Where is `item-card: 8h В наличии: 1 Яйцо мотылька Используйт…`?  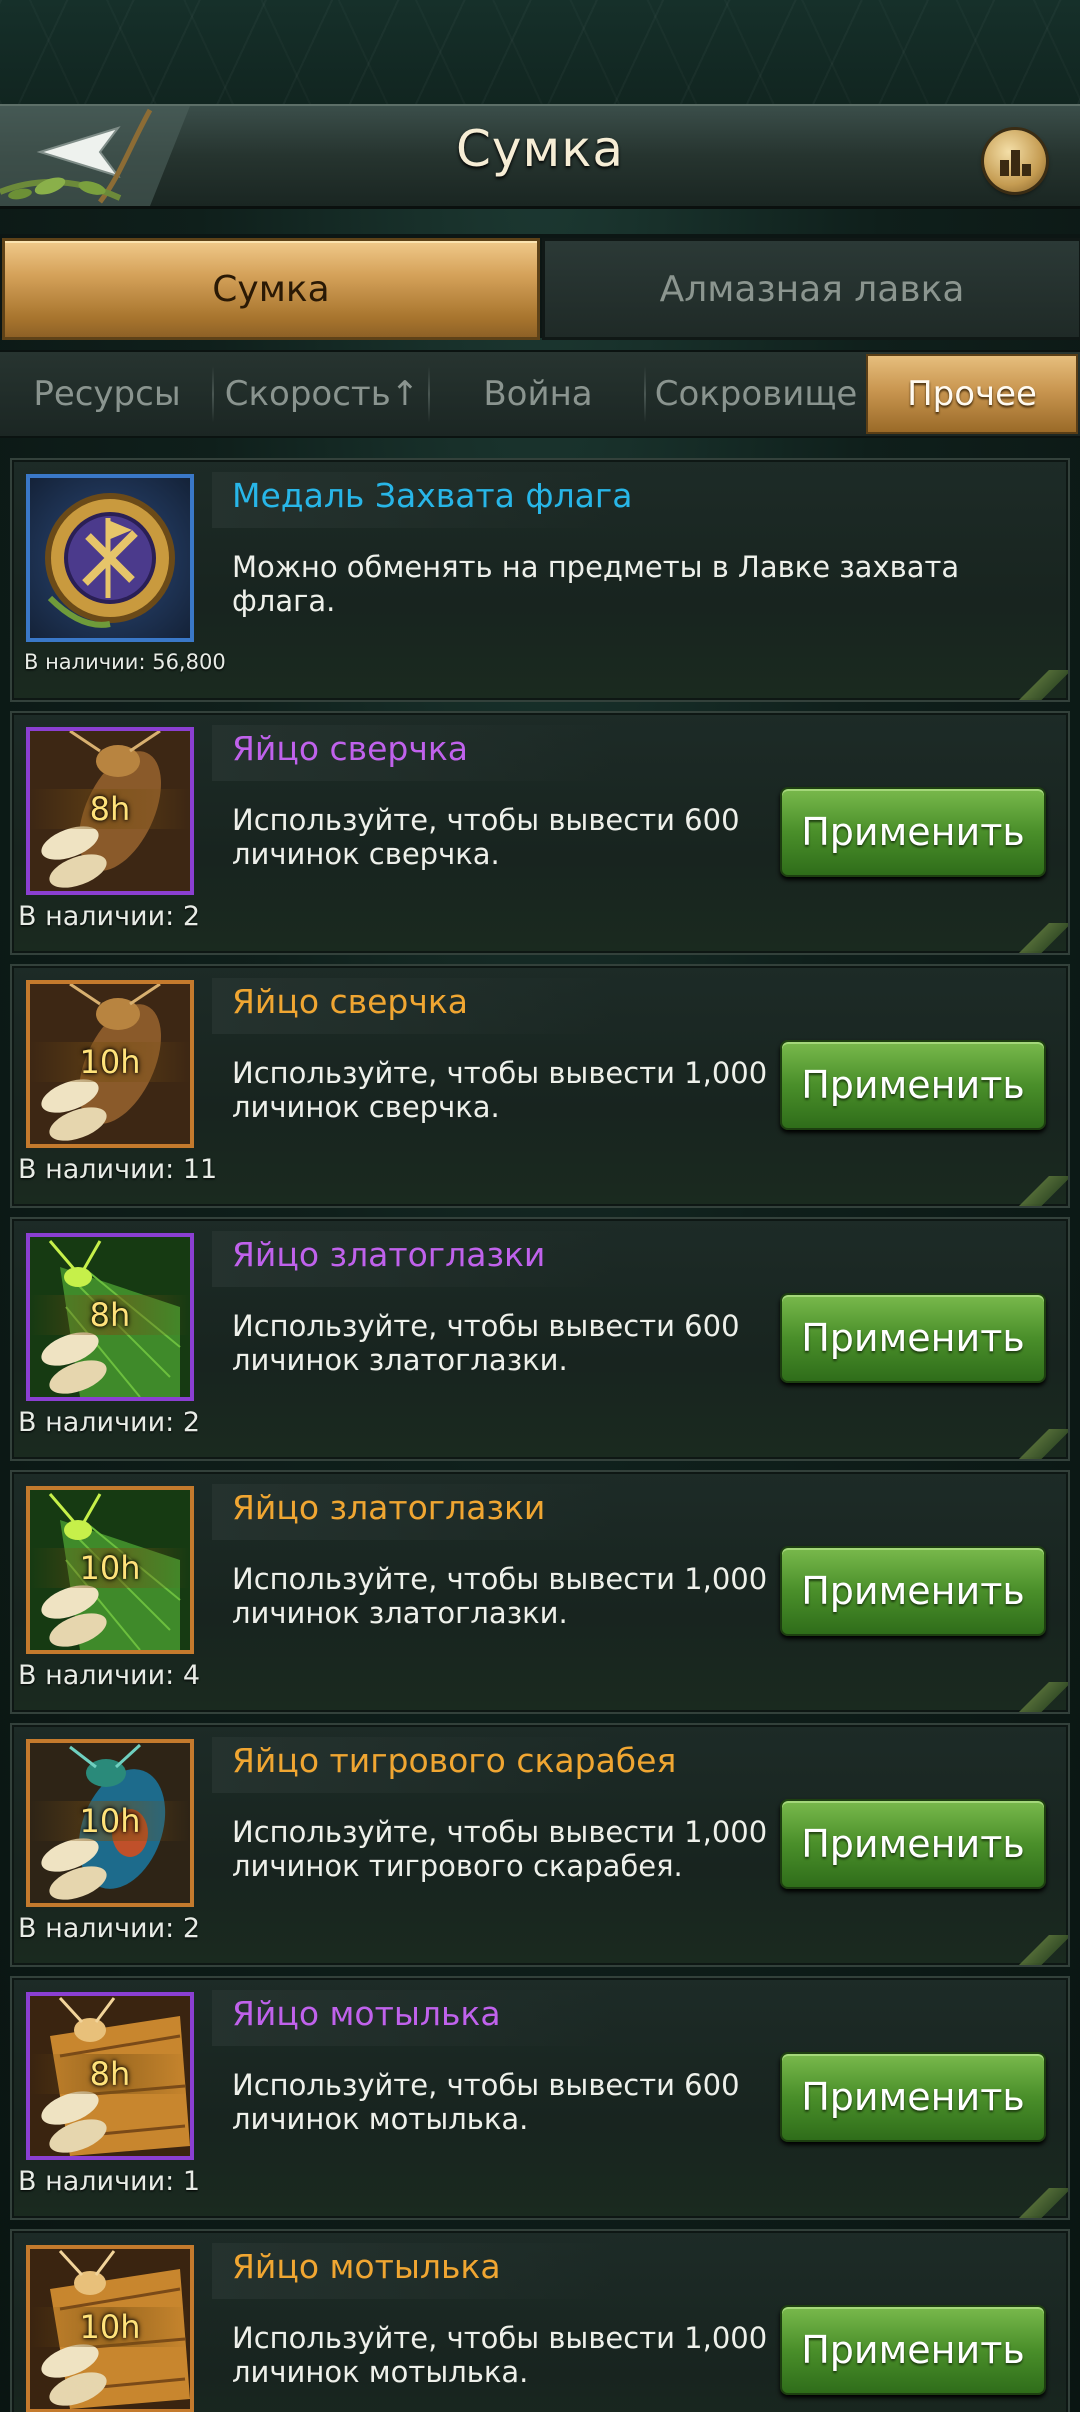
item-card: 8h В наличии: 1 Яйцо мотылька Используйт… is located at coordinates (540, 2098).